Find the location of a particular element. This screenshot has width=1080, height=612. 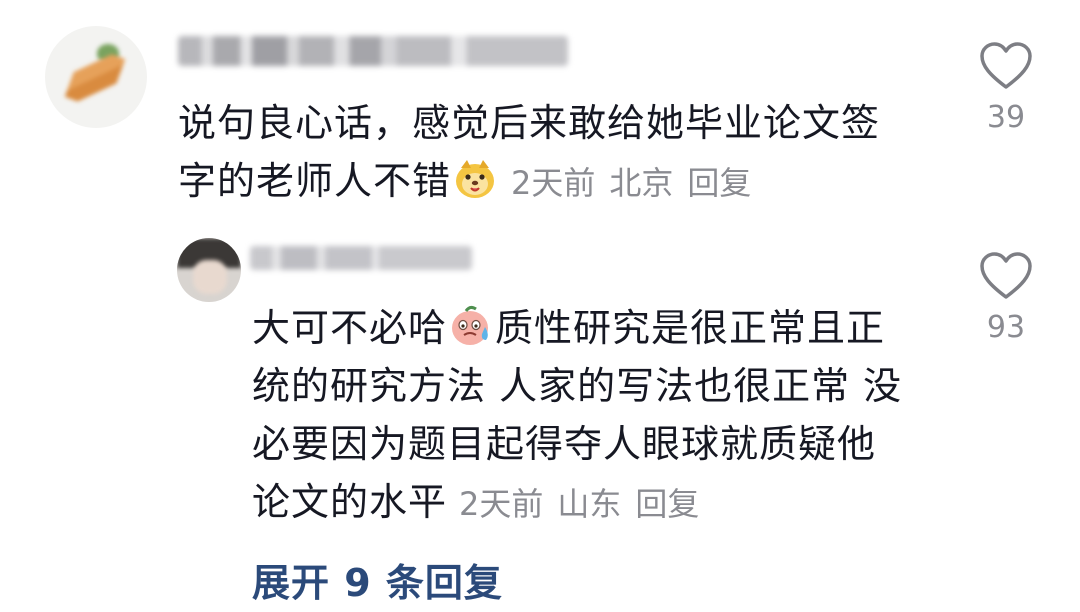

comment-location: 北京 is located at coordinates (641, 183).